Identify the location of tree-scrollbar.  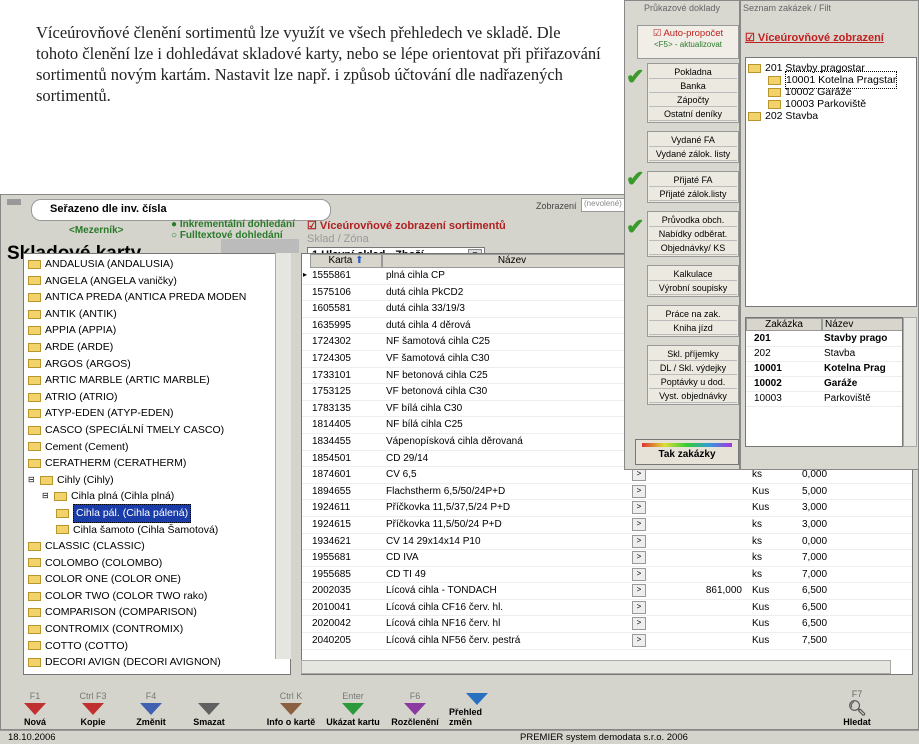
(283, 456).